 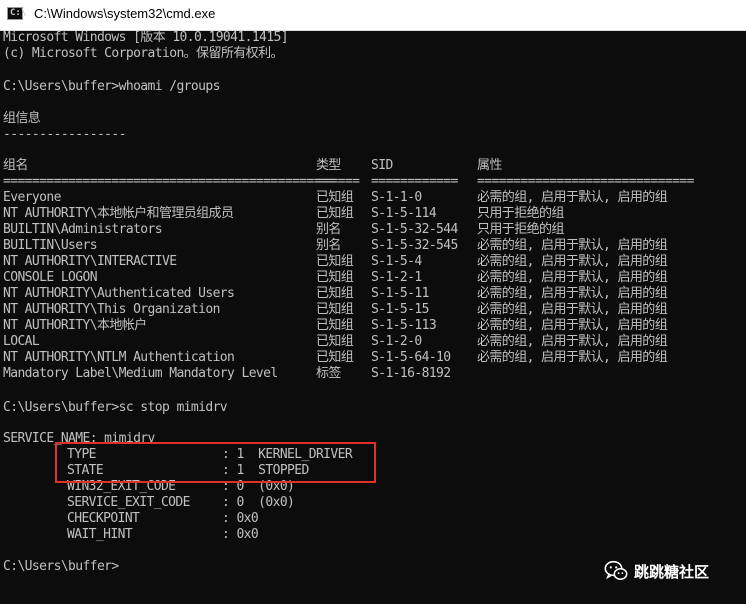 What do you see at coordinates (115, 407) in the screenshot?
I see `prompt-line: C:\Users\buffer>sc stop mimidrv` at bounding box center [115, 407].